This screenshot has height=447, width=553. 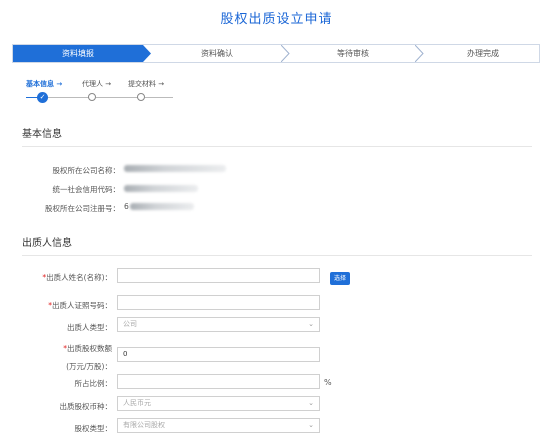 What do you see at coordinates (276, 19) in the screenshot?
I see `page-title: 股权出质设立申请` at bounding box center [276, 19].